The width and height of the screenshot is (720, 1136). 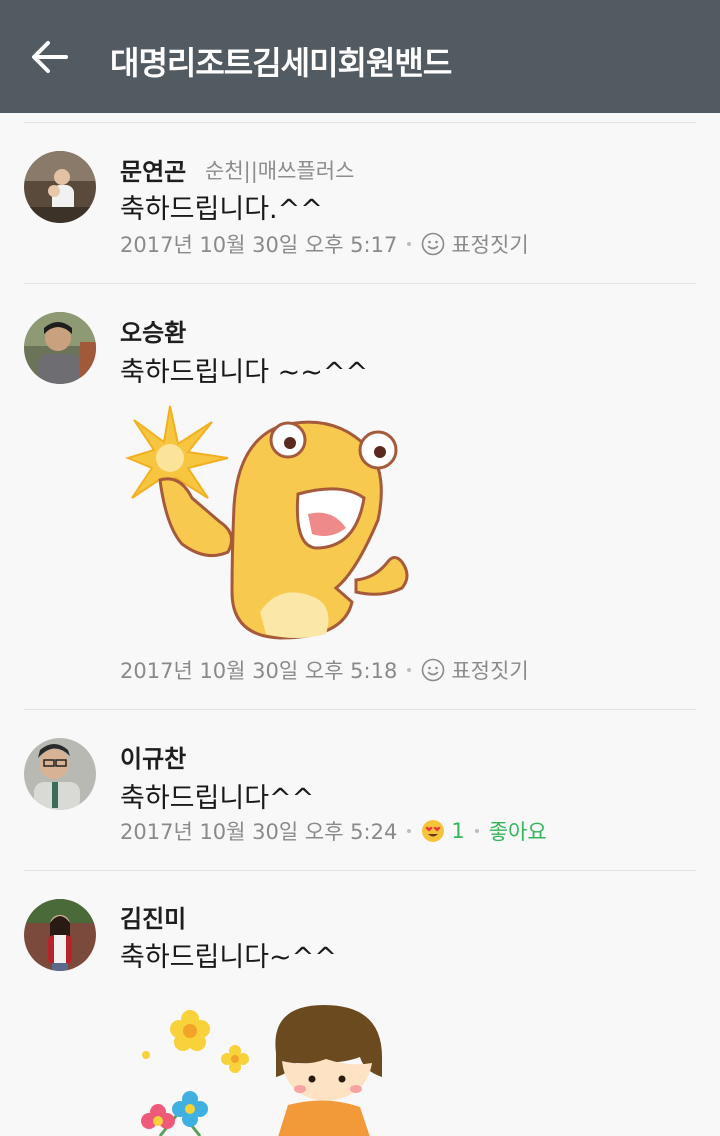 I want to click on author-group-tag: 순천||매쓰플러스, so click(x=280, y=171).